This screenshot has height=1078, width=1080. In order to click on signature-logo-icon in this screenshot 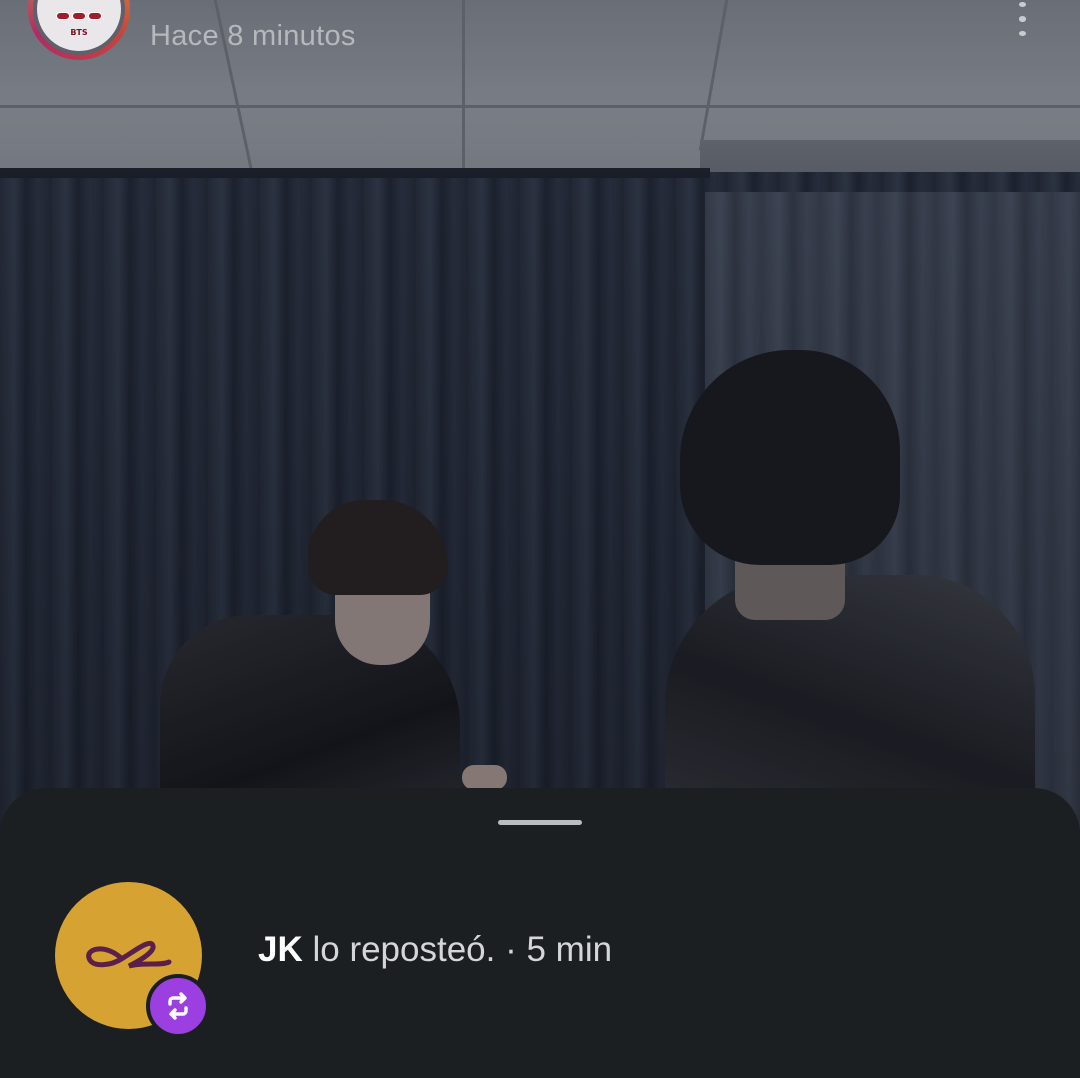, I will do `click(128, 954)`.